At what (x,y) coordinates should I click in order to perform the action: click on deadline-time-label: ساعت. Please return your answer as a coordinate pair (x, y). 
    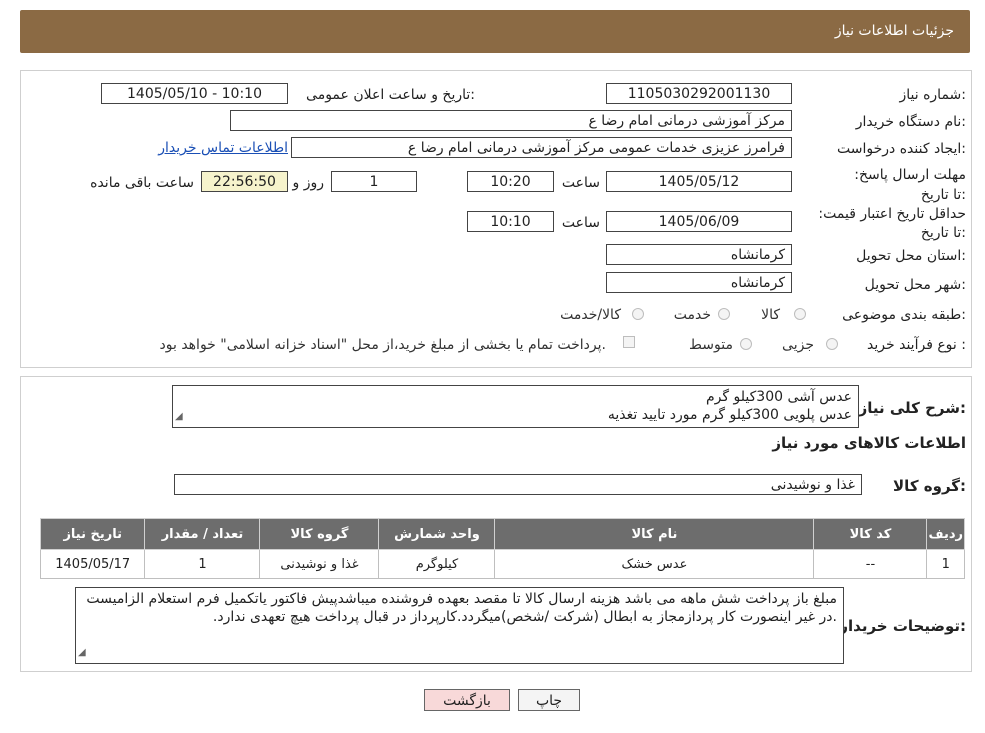
    Looking at the image, I should click on (580, 183).